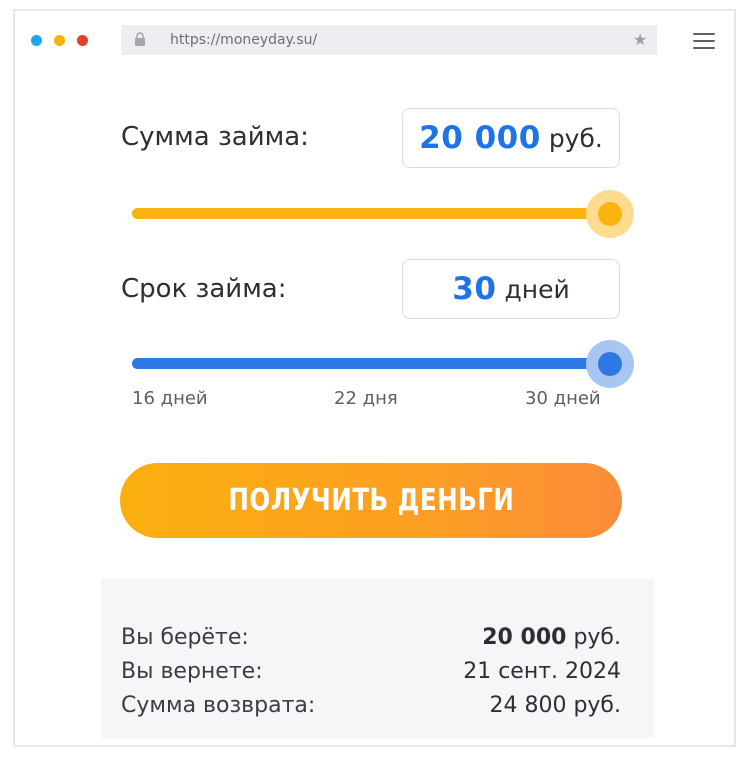 The image size is (751, 760). I want to click on amount-slider-knob, so click(610, 214).